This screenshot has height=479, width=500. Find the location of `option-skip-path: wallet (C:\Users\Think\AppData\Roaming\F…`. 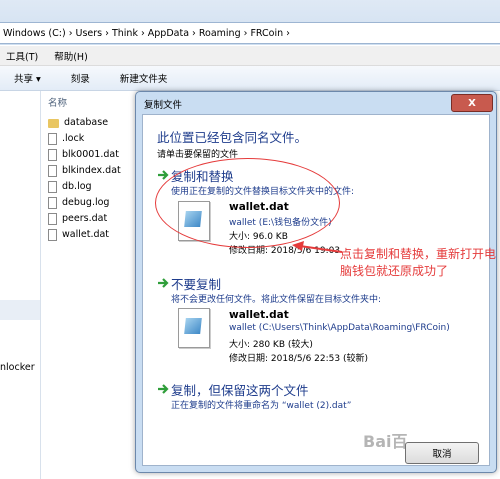

option-skip-path: wallet (C:\Users\Think\AppData\Roaming\F… is located at coordinates (339, 328).